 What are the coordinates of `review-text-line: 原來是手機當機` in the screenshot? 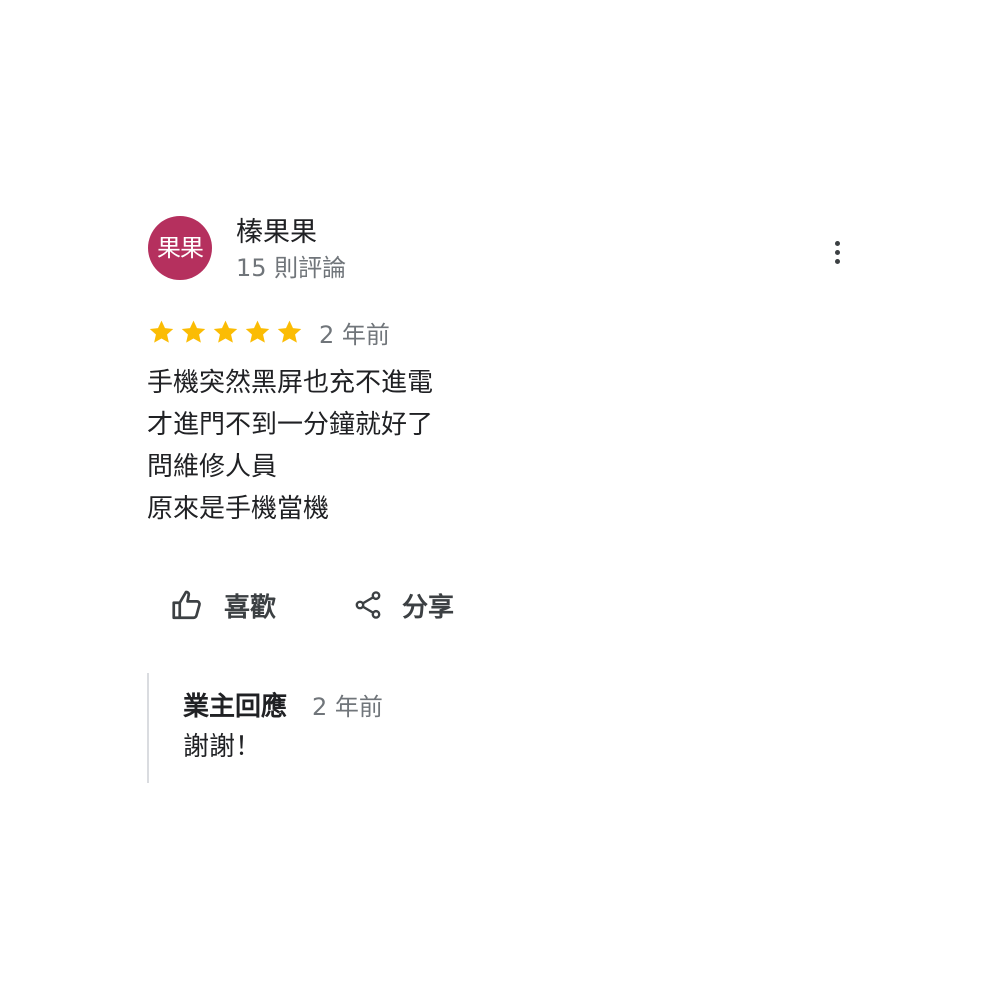 It's located at (238, 509).